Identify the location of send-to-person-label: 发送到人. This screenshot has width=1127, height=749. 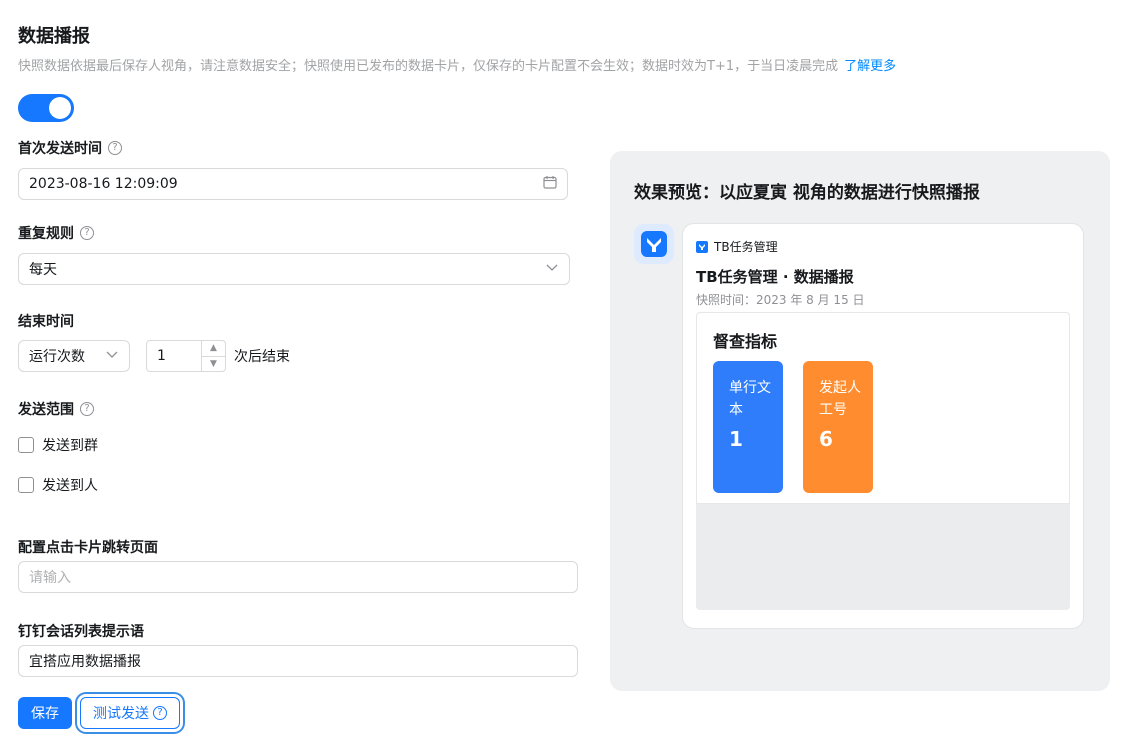
(70, 486).